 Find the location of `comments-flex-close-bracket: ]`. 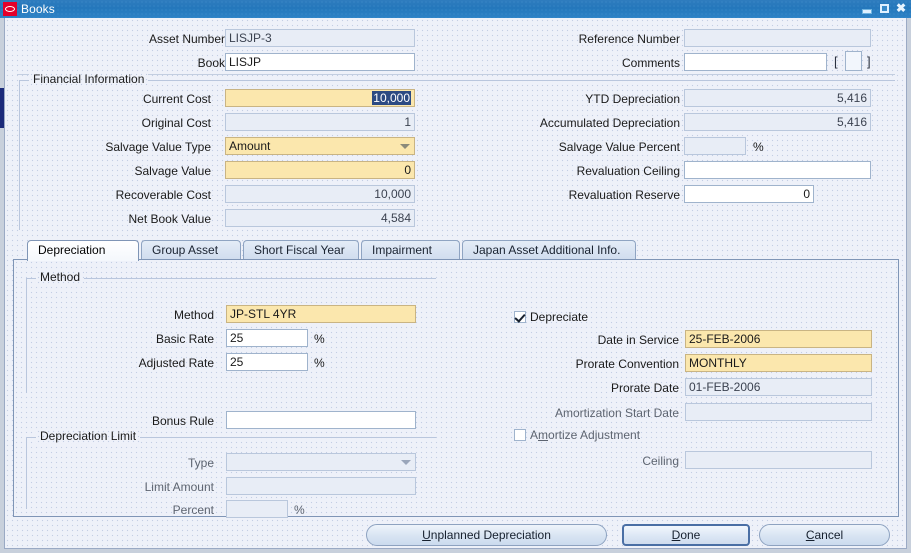

comments-flex-close-bracket: ] is located at coordinates (869, 61).